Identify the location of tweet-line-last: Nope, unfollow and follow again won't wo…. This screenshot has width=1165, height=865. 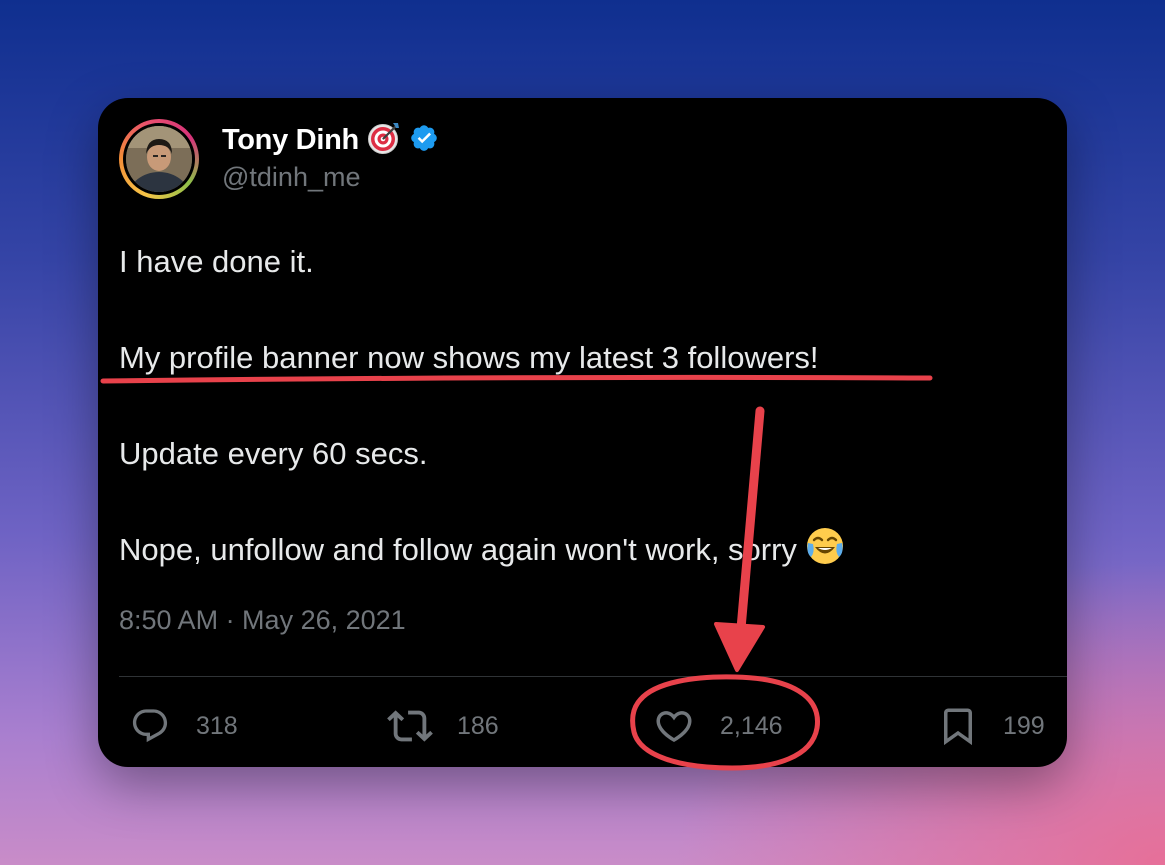
(574, 550).